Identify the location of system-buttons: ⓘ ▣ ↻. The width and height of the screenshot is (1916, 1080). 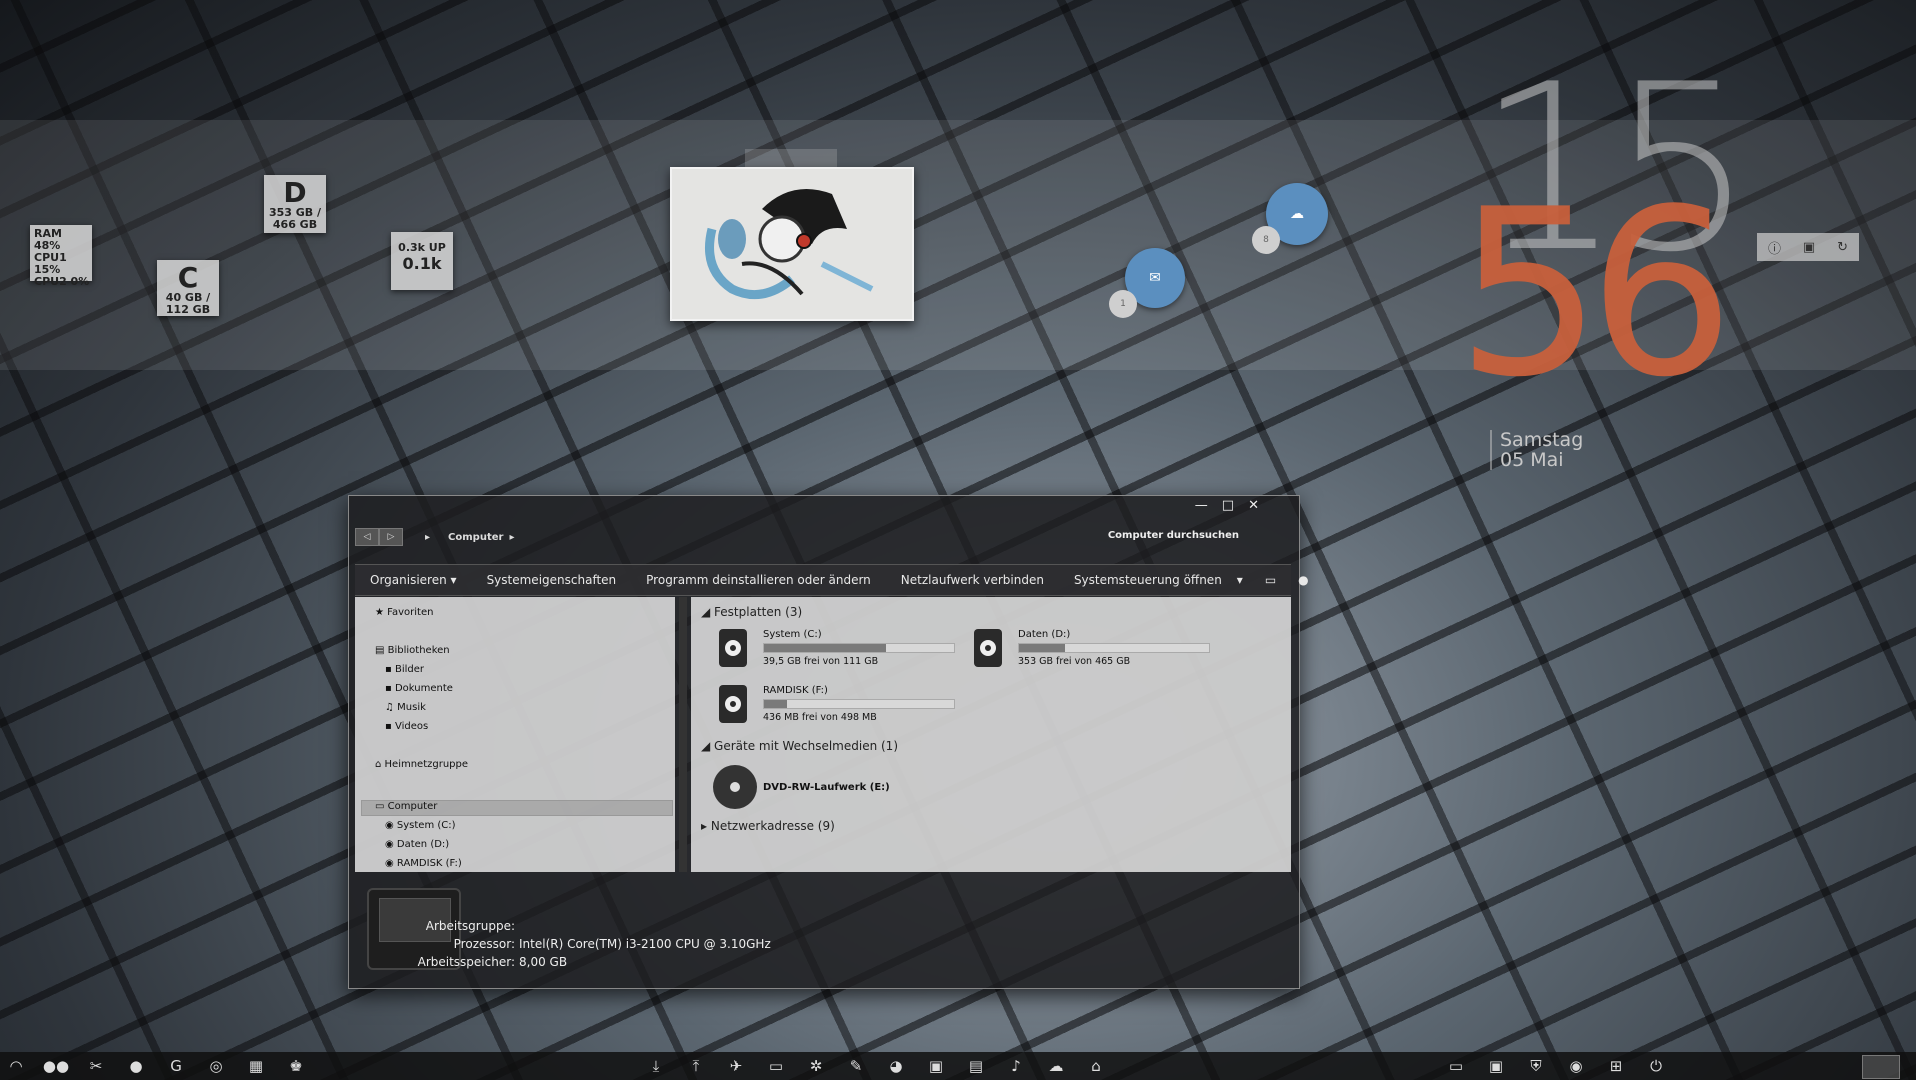
(1808, 247).